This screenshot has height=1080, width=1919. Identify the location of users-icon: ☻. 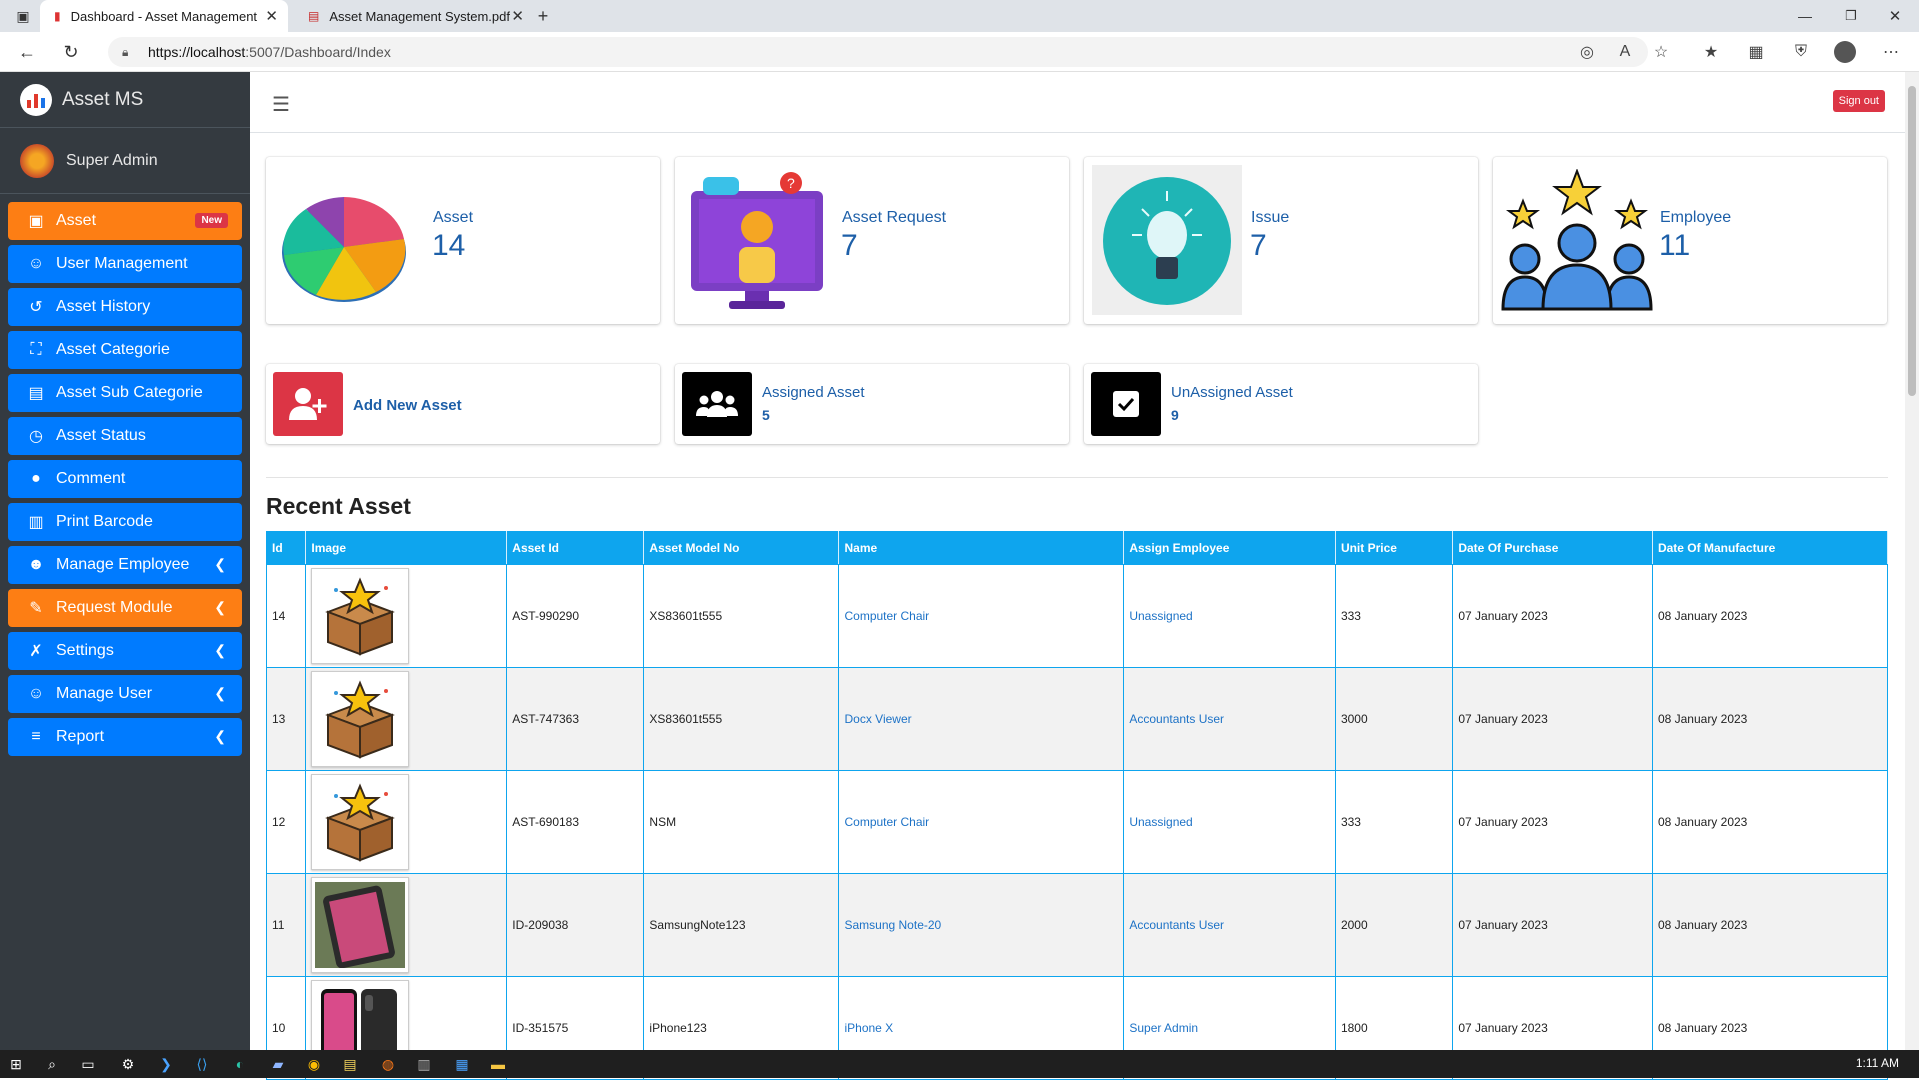
(36, 564).